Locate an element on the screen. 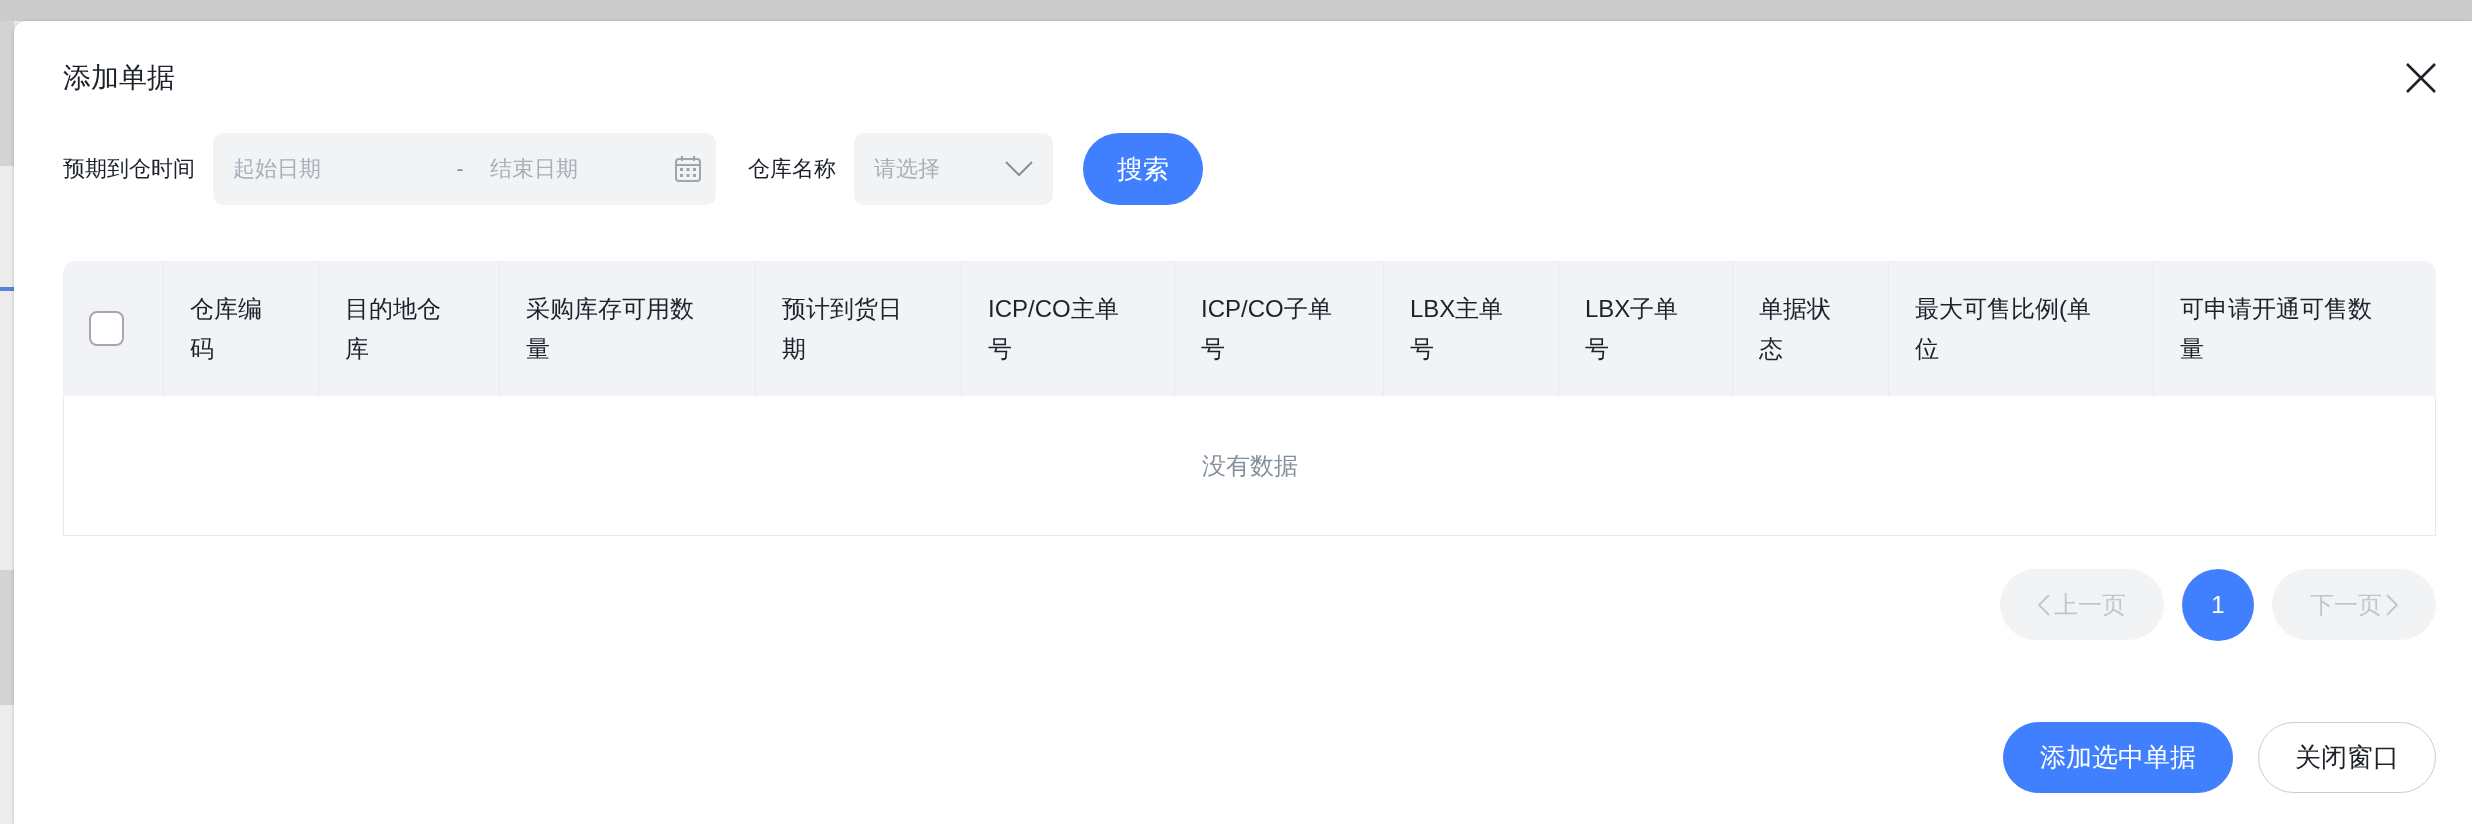  add-selected-button: 添加选中单据 is located at coordinates (2118, 757).